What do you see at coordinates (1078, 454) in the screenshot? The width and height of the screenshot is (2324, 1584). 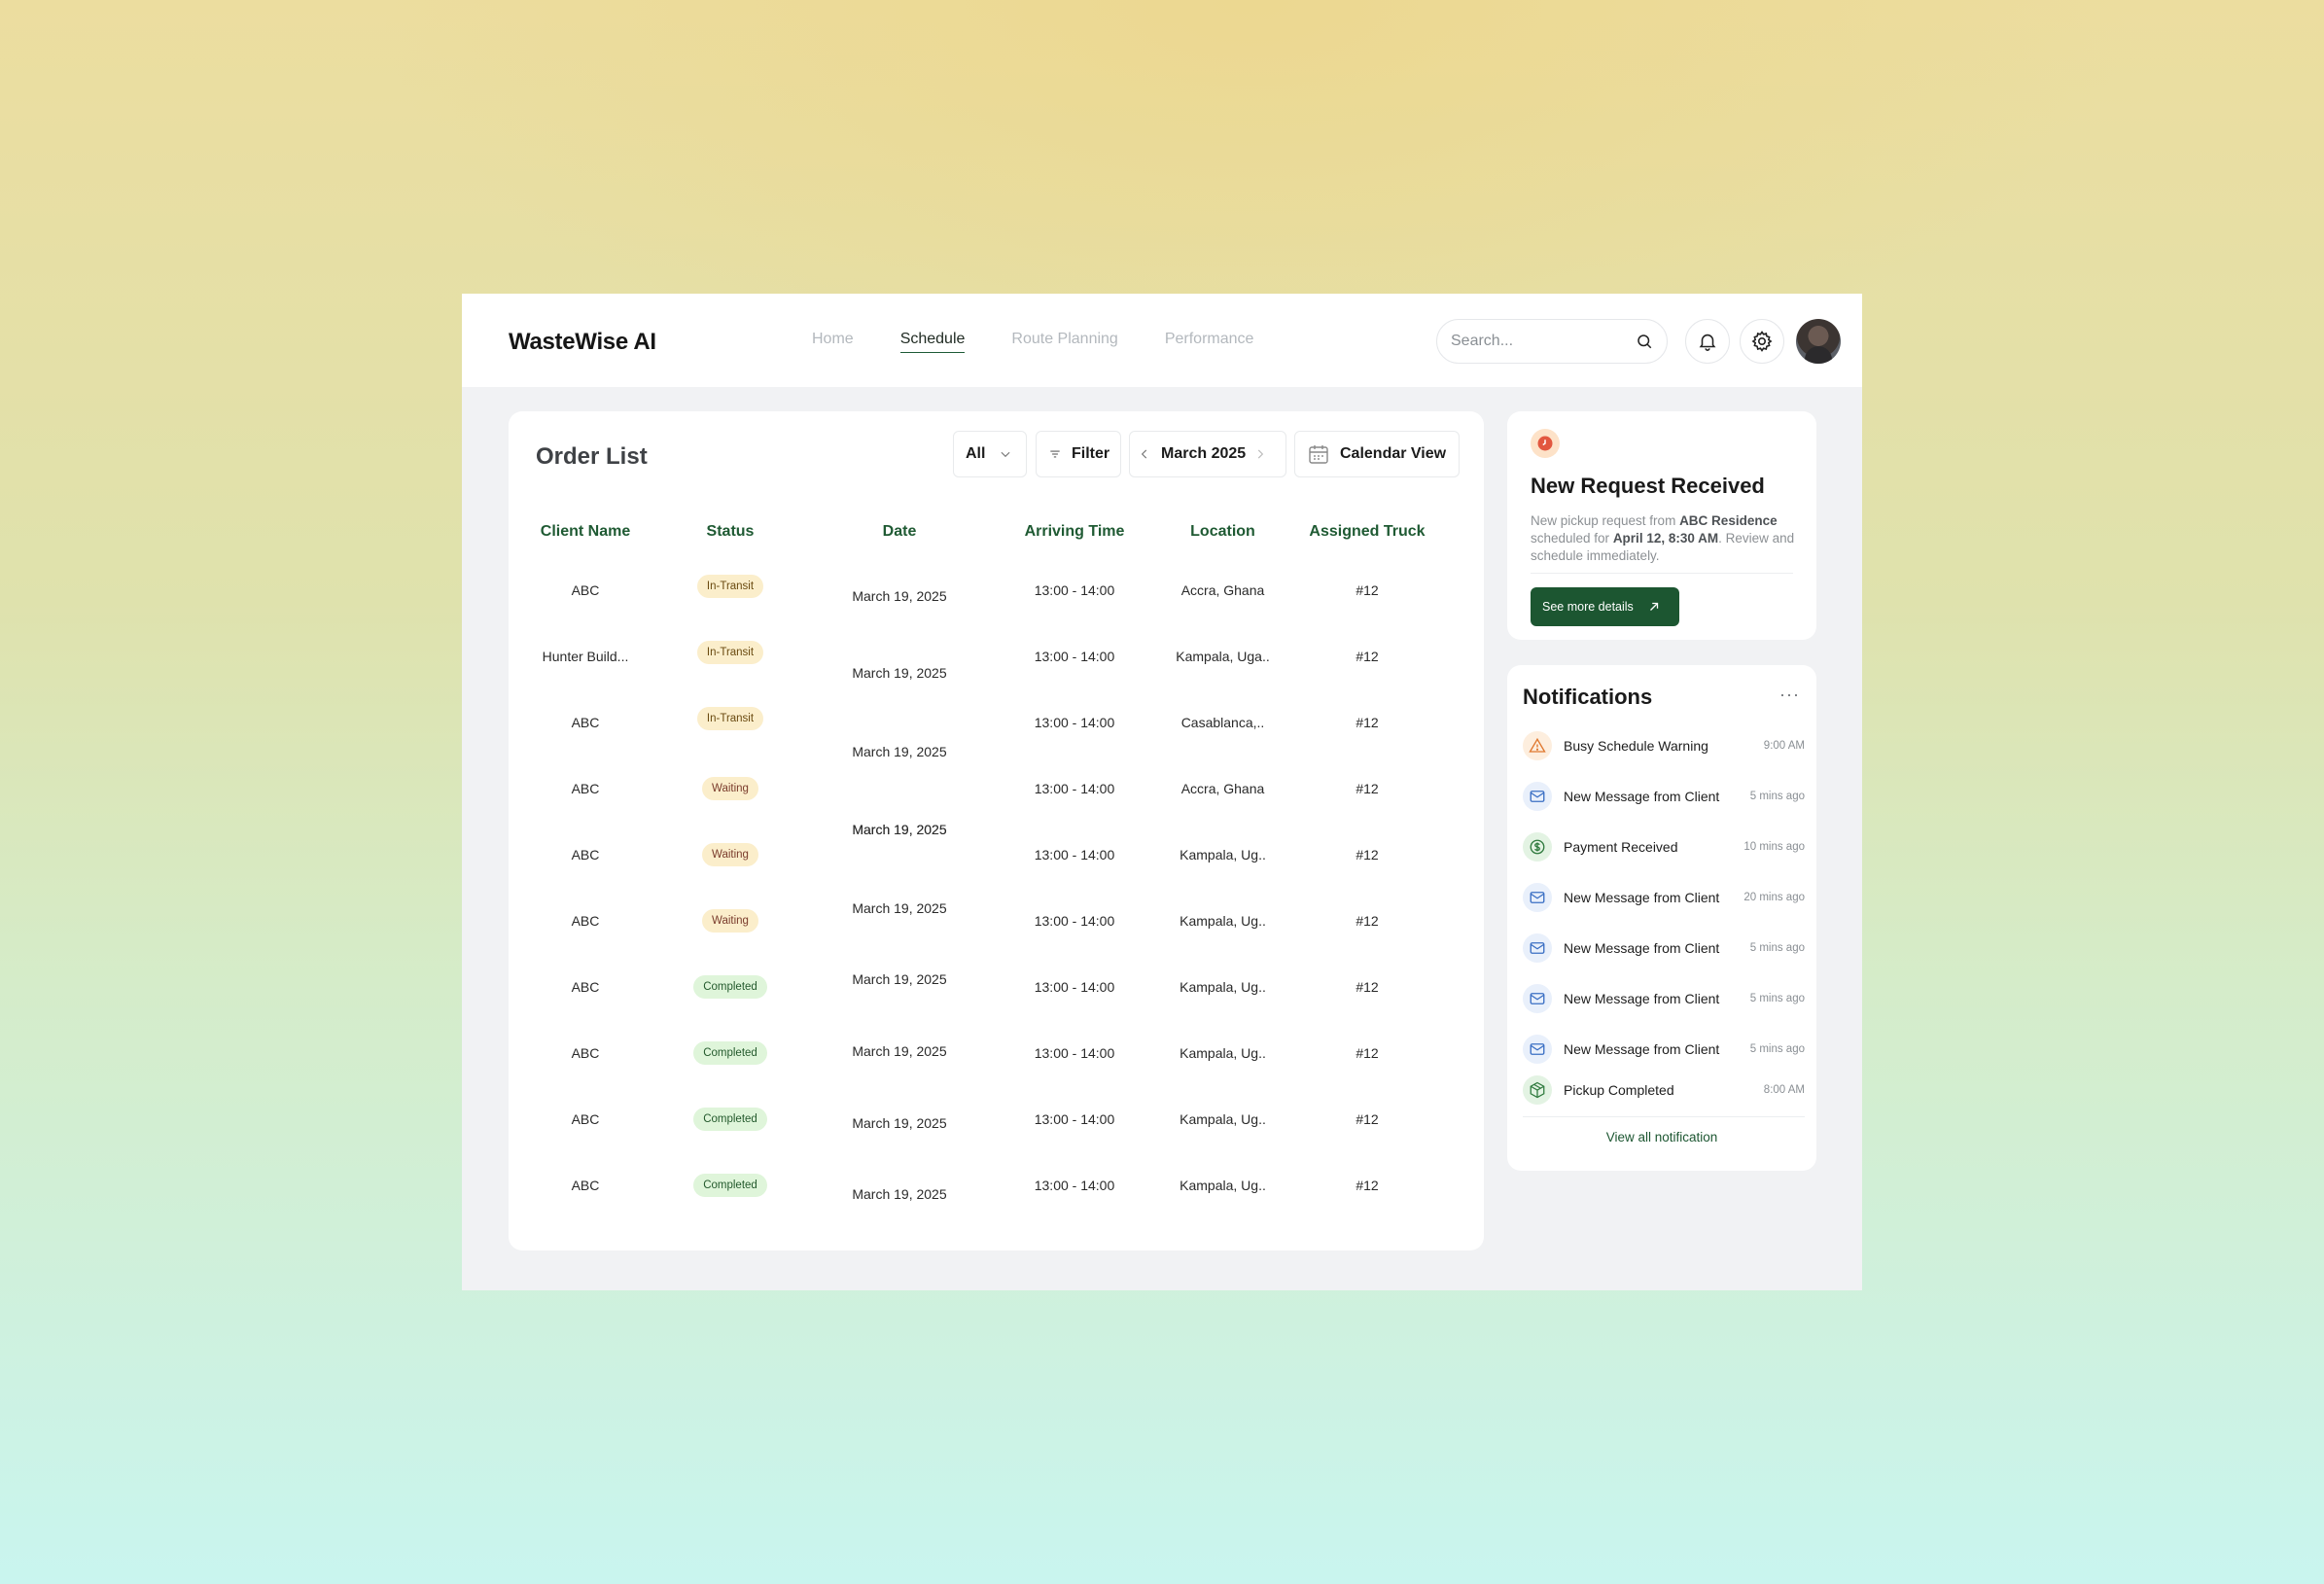 I see `filter-button: Filter` at bounding box center [1078, 454].